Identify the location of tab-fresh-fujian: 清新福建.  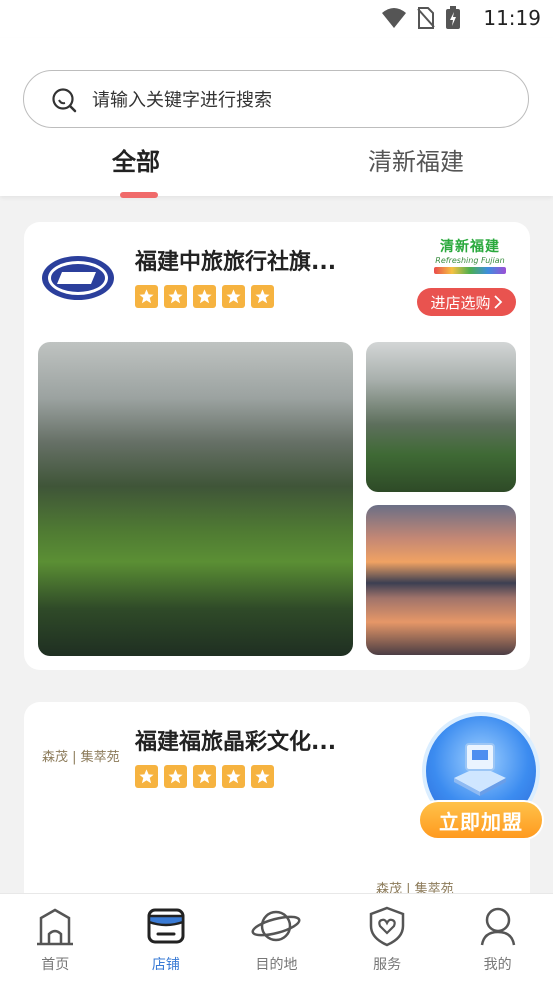
(416, 159).